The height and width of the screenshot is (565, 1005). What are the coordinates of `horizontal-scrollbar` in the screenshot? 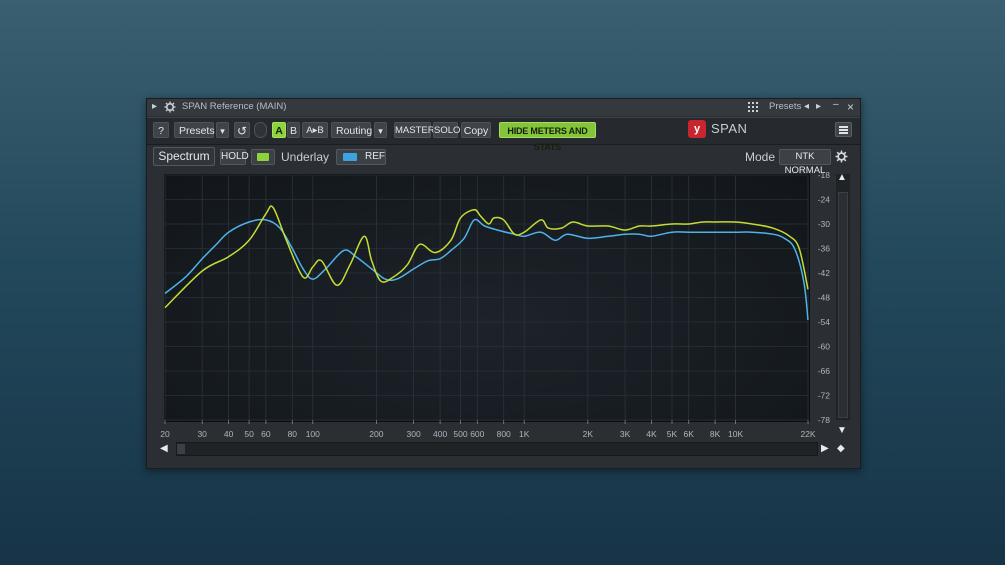 It's located at (497, 449).